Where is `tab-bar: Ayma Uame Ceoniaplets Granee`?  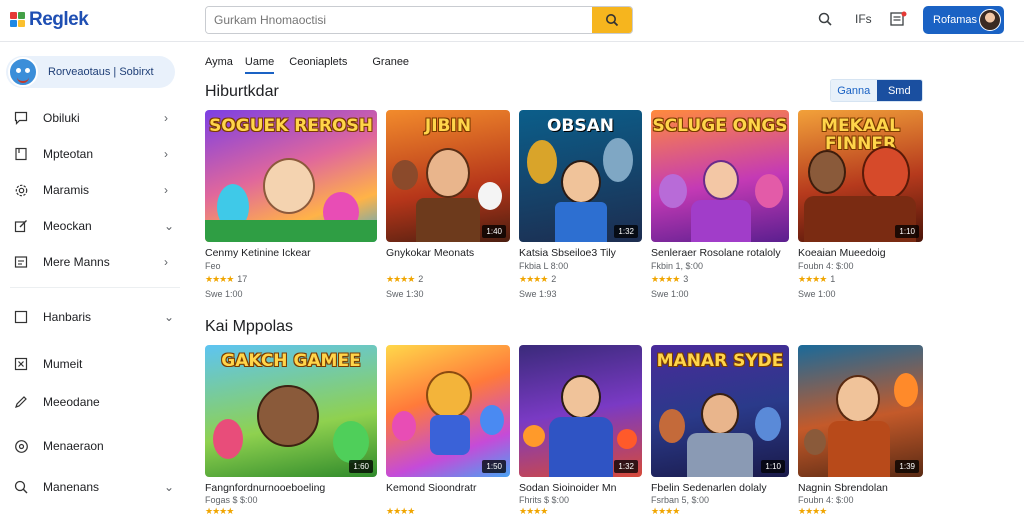 tab-bar: Ayma Uame Ceoniaplets Granee is located at coordinates (307, 62).